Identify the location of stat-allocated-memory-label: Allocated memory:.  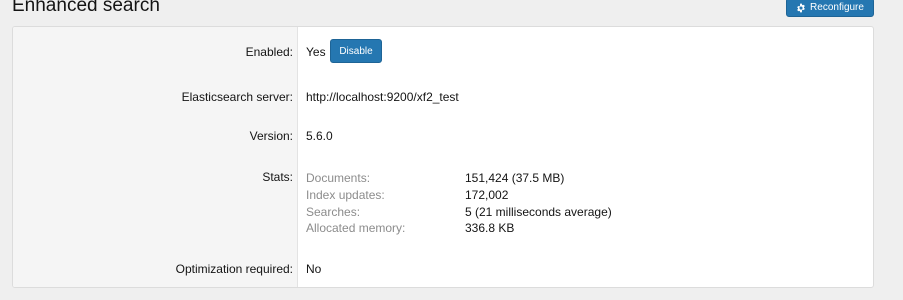
(356, 228).